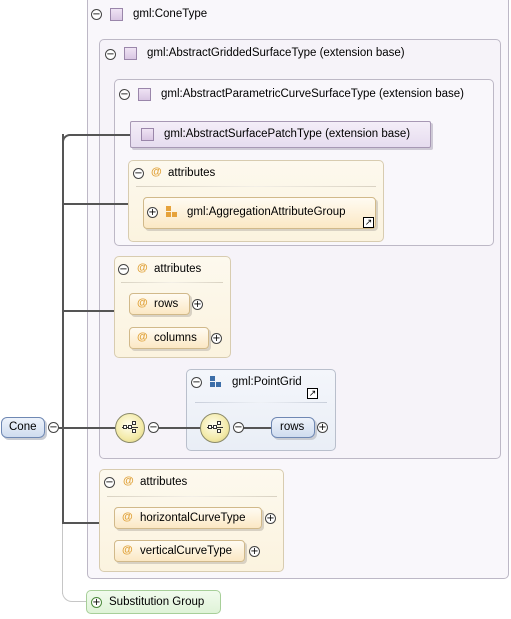 The width and height of the screenshot is (511, 619). Describe the element at coordinates (292, 427) in the screenshot. I see `rows-element-label: rows` at that location.